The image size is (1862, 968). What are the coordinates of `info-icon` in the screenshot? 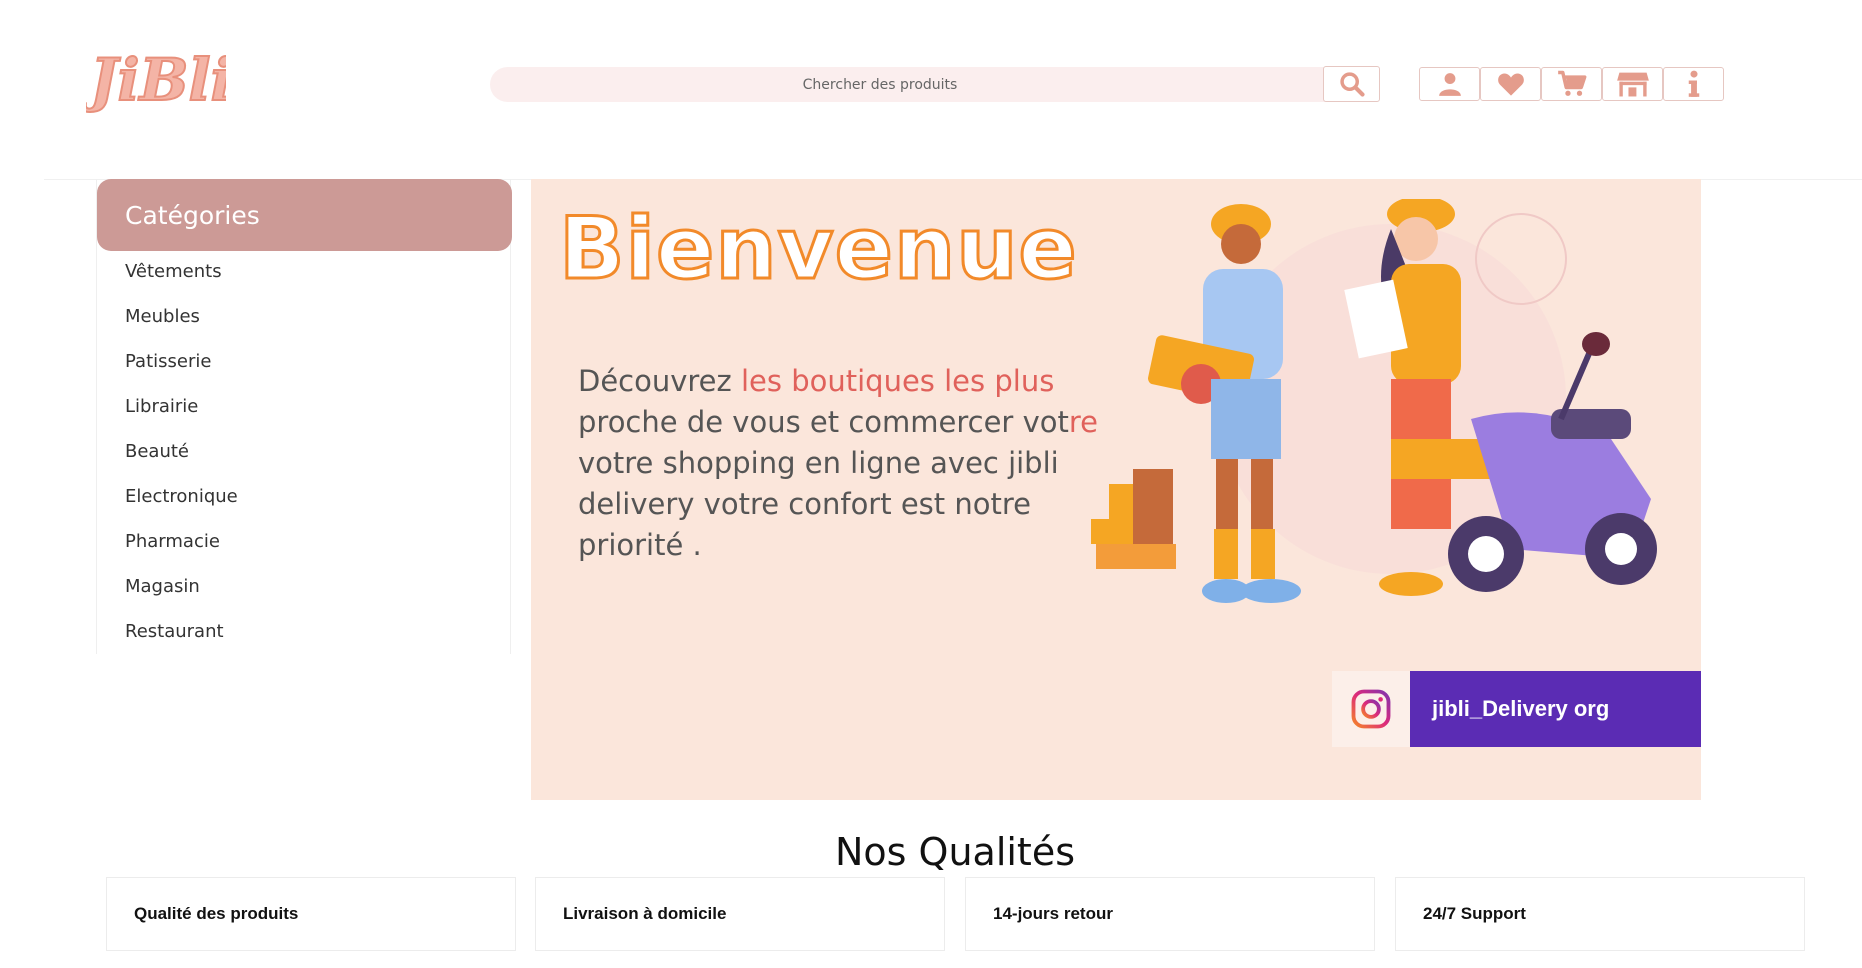 It's located at (1693, 83).